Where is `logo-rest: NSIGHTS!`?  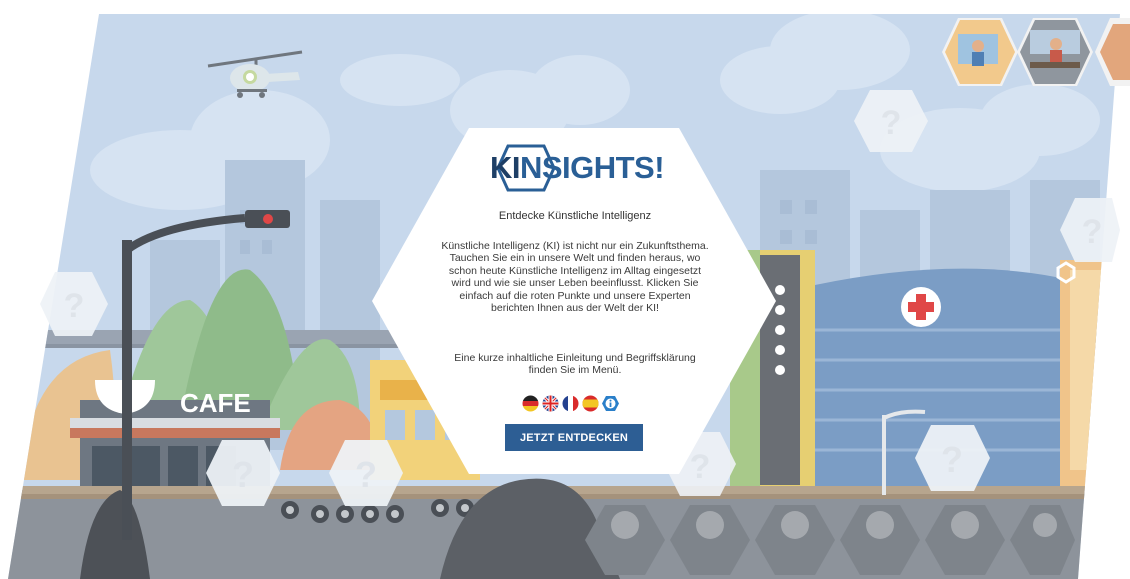
logo-rest: NSIGHTS! is located at coordinates (592, 167).